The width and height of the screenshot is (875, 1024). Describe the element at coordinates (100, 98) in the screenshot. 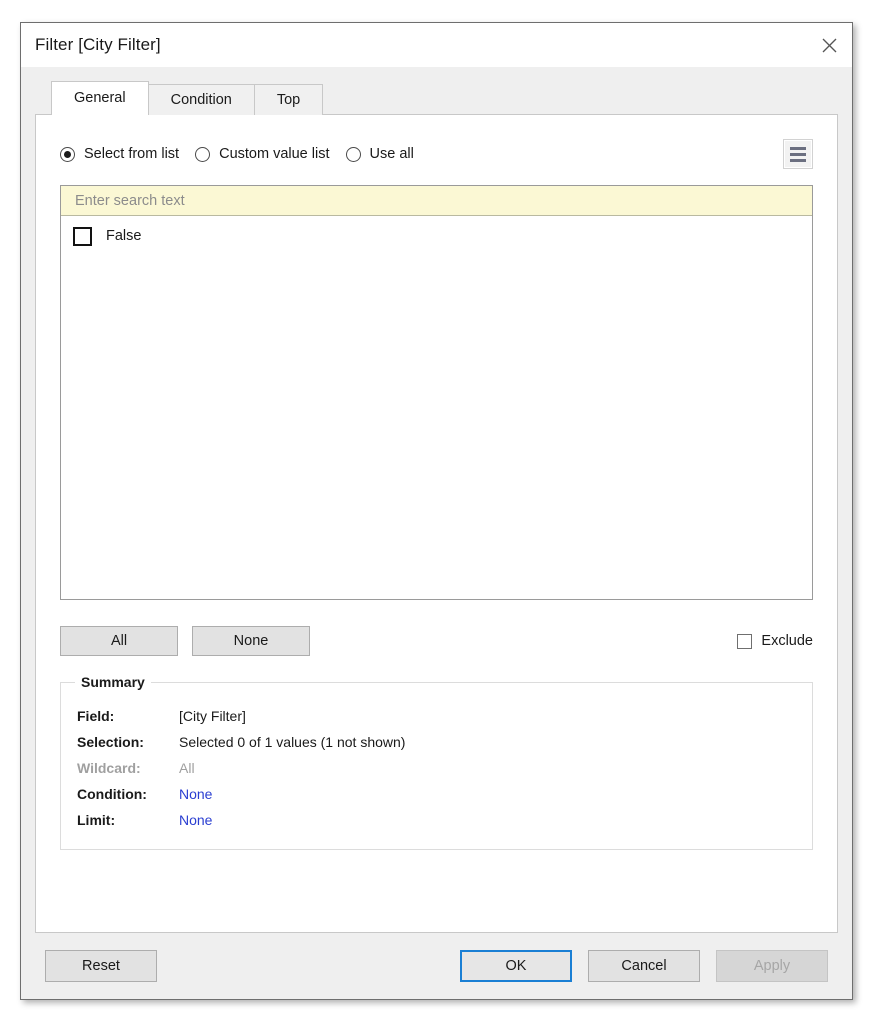

I see `tab-general: General` at that location.